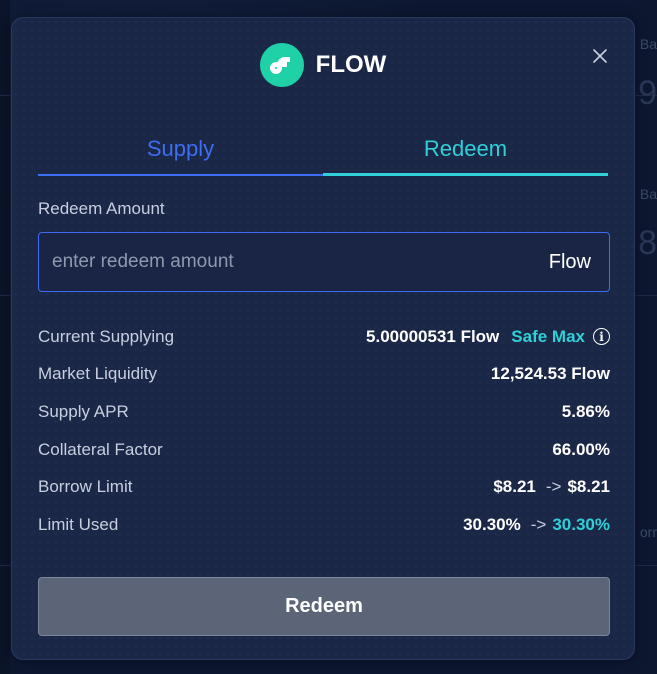  What do you see at coordinates (324, 487) in the screenshot?
I see `info-row-borrow-limit: Borrow Limit $8.21 -> $8.21` at bounding box center [324, 487].